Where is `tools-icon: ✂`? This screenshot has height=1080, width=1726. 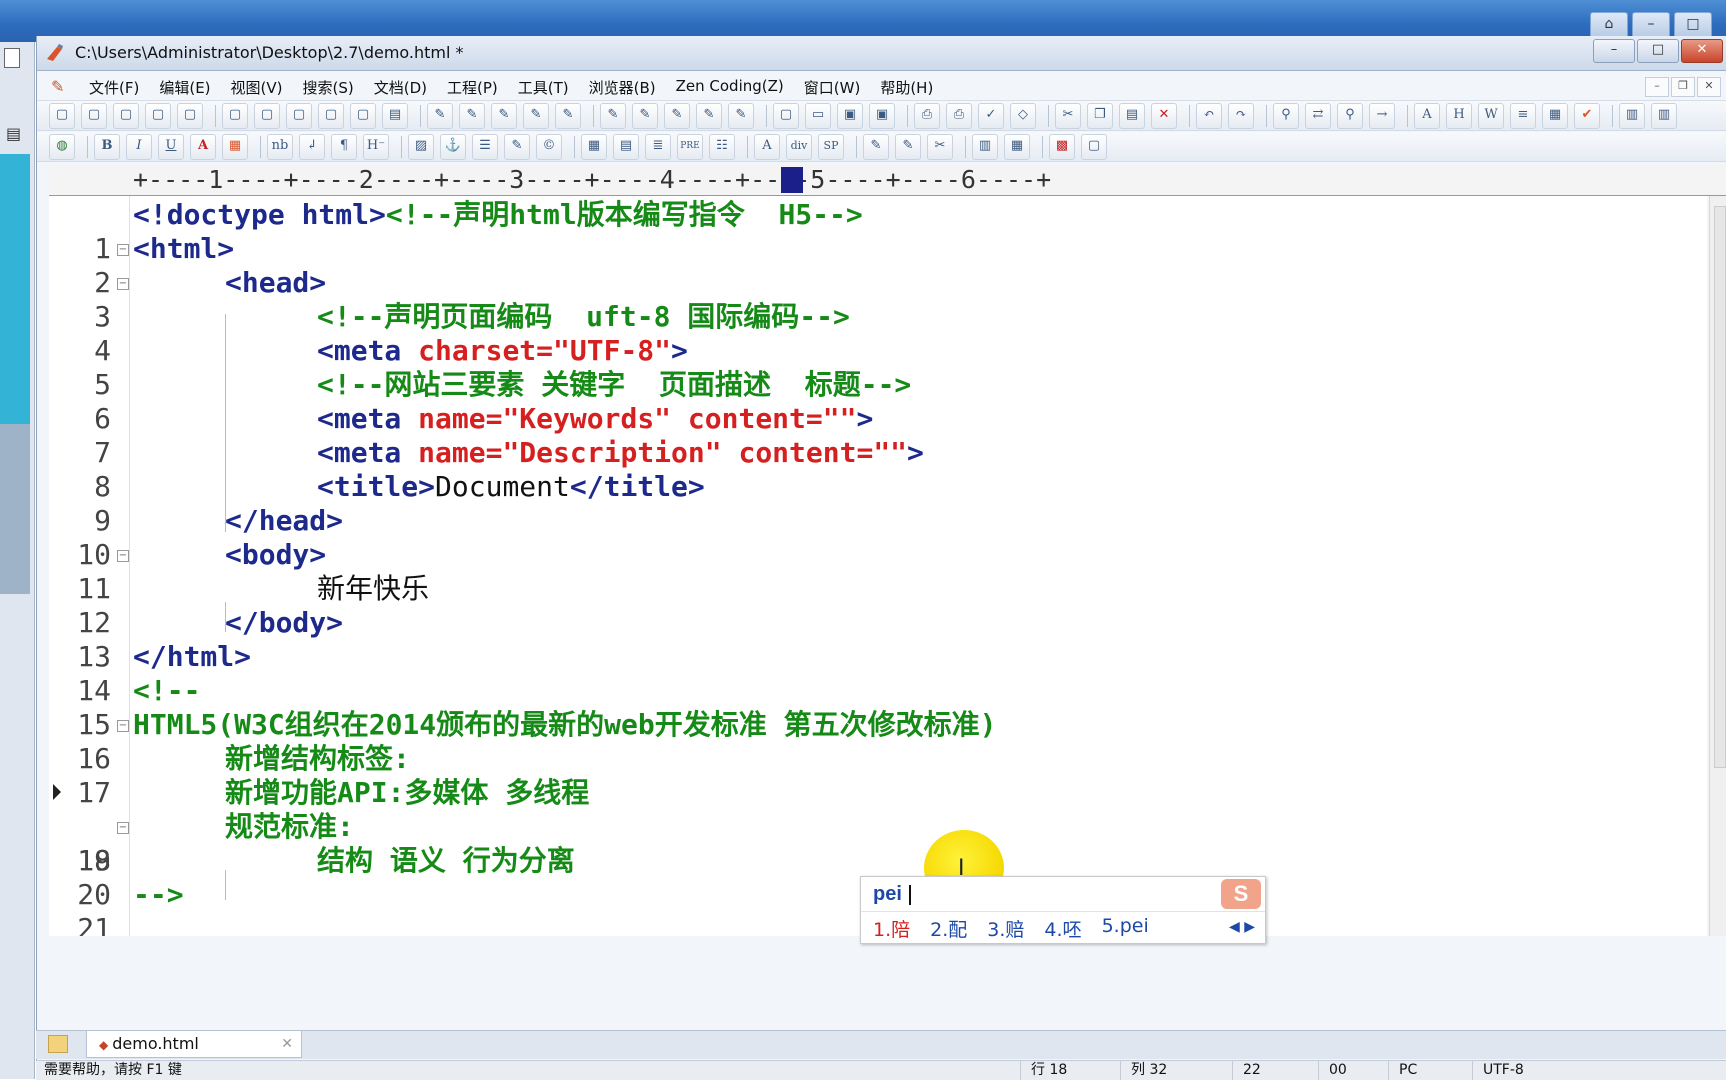
tools-icon: ✂ is located at coordinates (940, 146).